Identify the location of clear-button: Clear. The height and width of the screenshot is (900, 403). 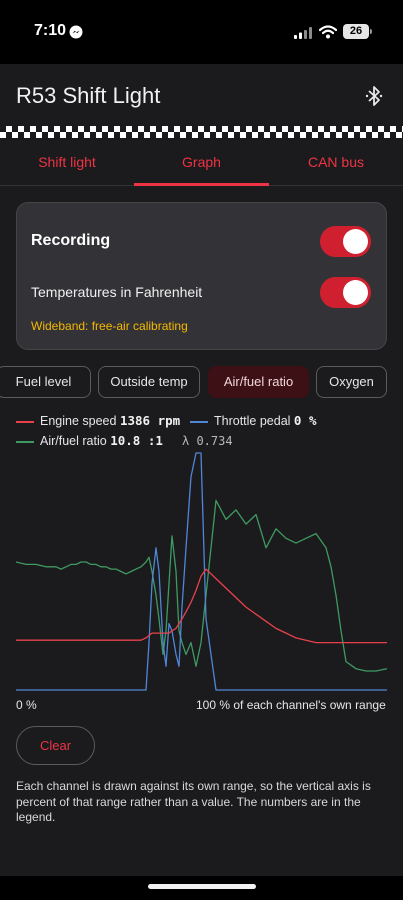
(55, 745).